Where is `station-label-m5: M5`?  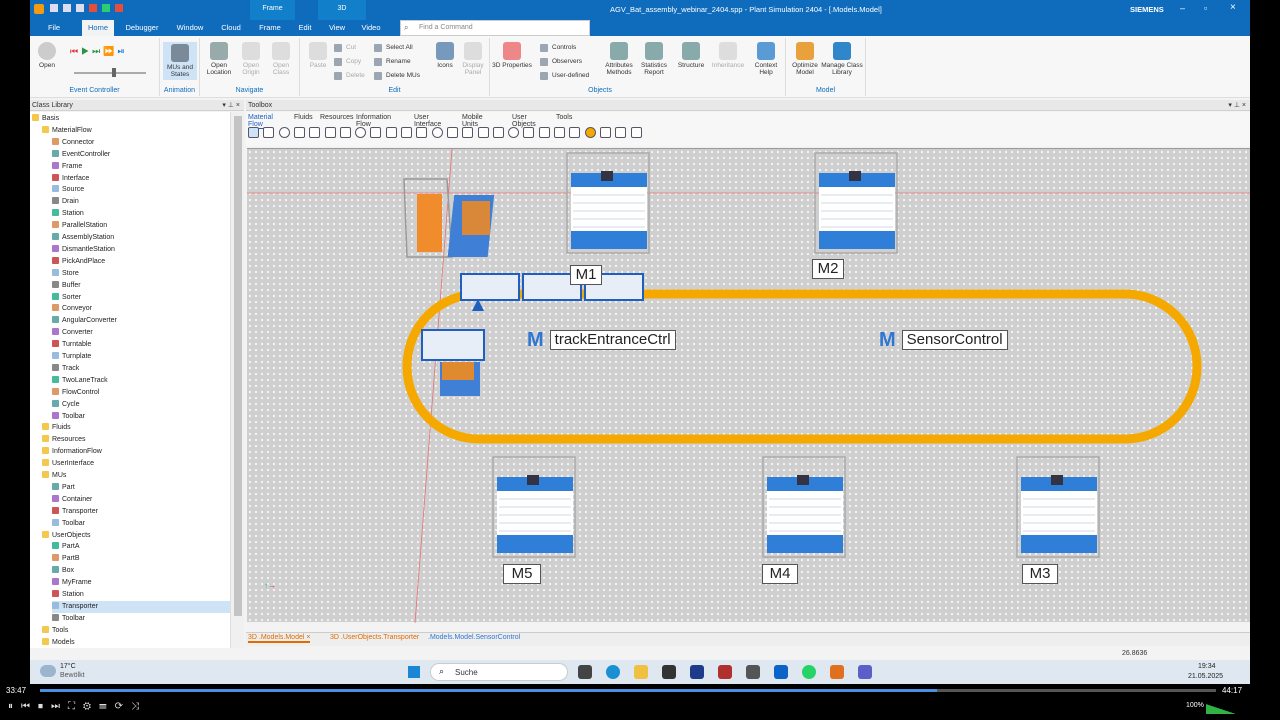 station-label-m5: M5 is located at coordinates (522, 574).